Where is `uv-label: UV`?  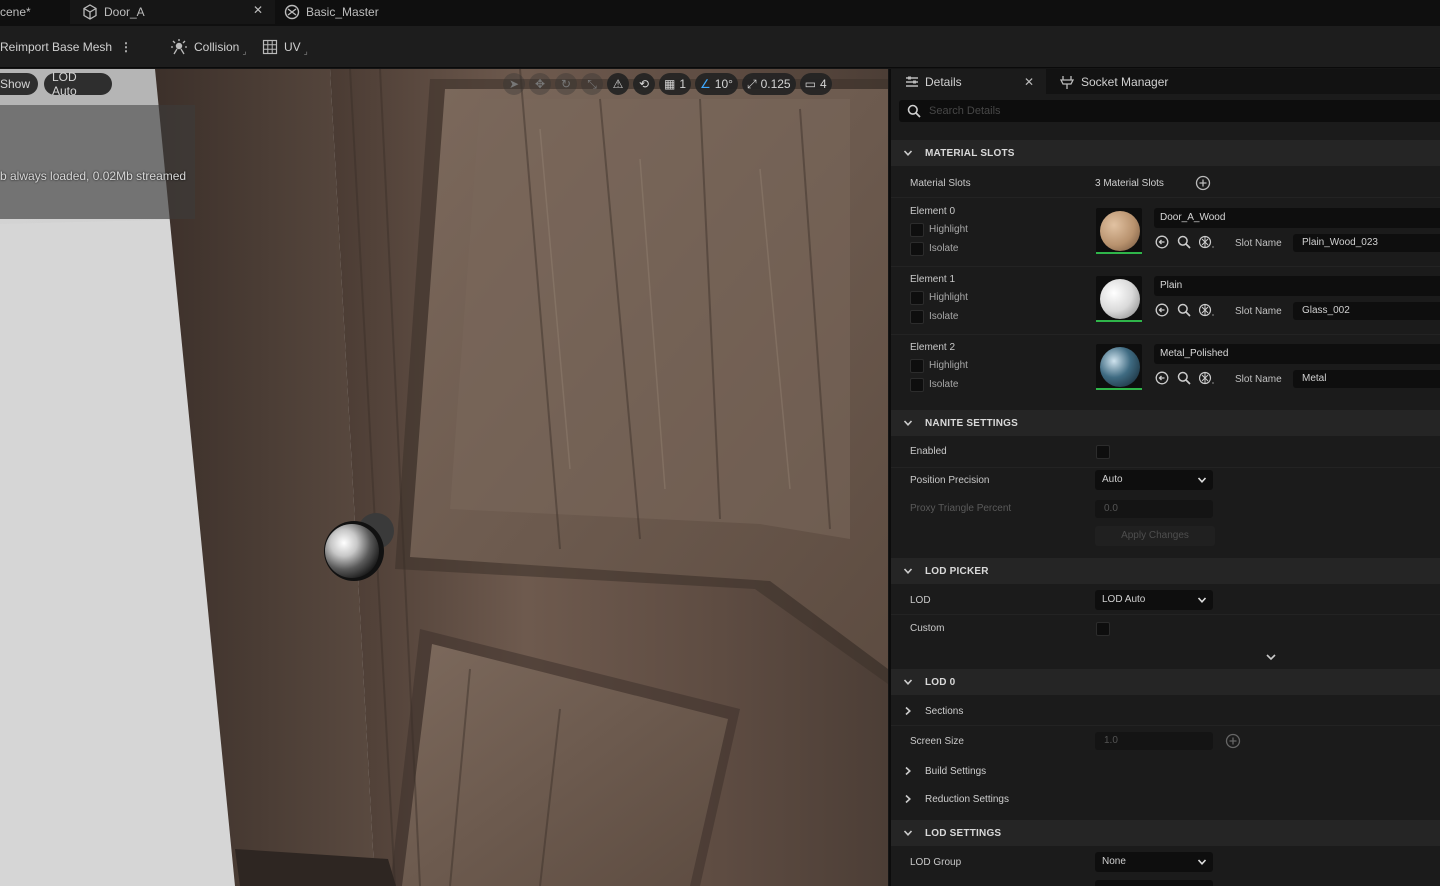 uv-label: UV is located at coordinates (292, 47).